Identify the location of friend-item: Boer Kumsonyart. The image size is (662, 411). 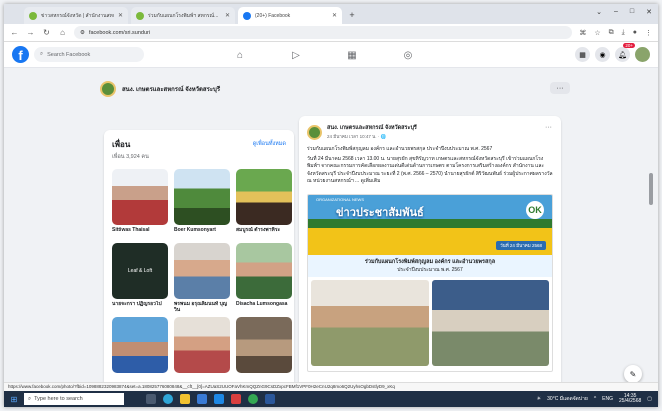
(202, 204).